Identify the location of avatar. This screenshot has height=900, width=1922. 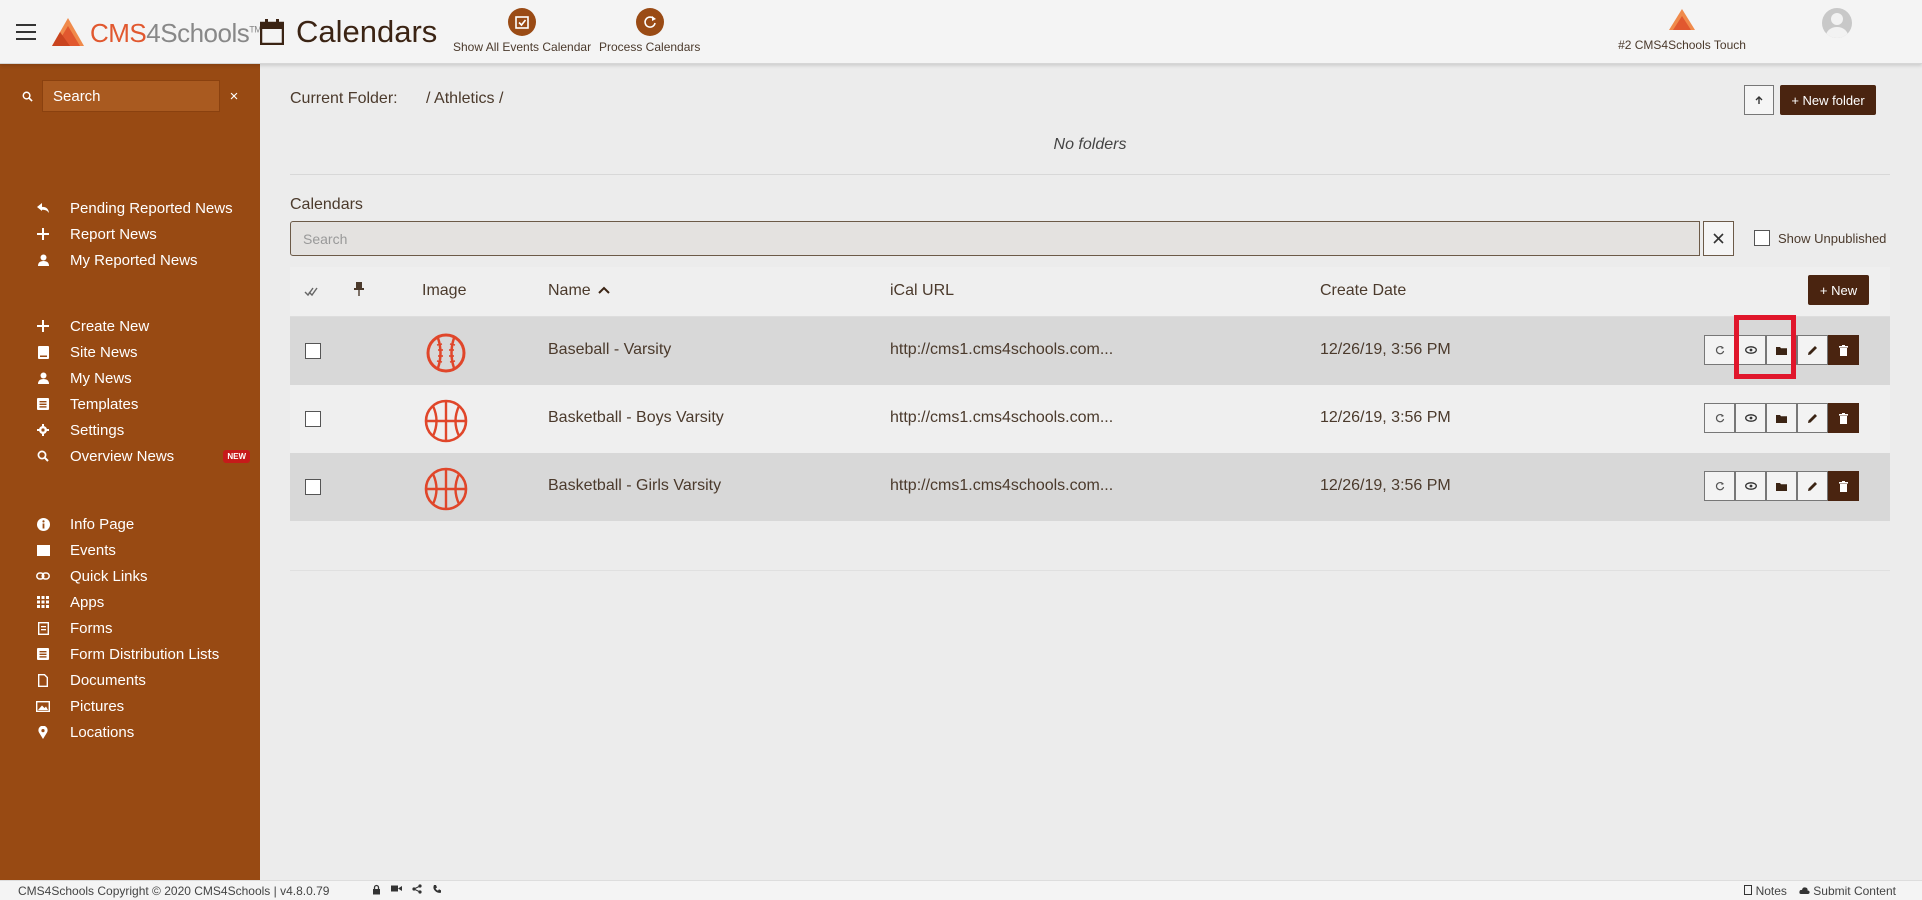
(1837, 23).